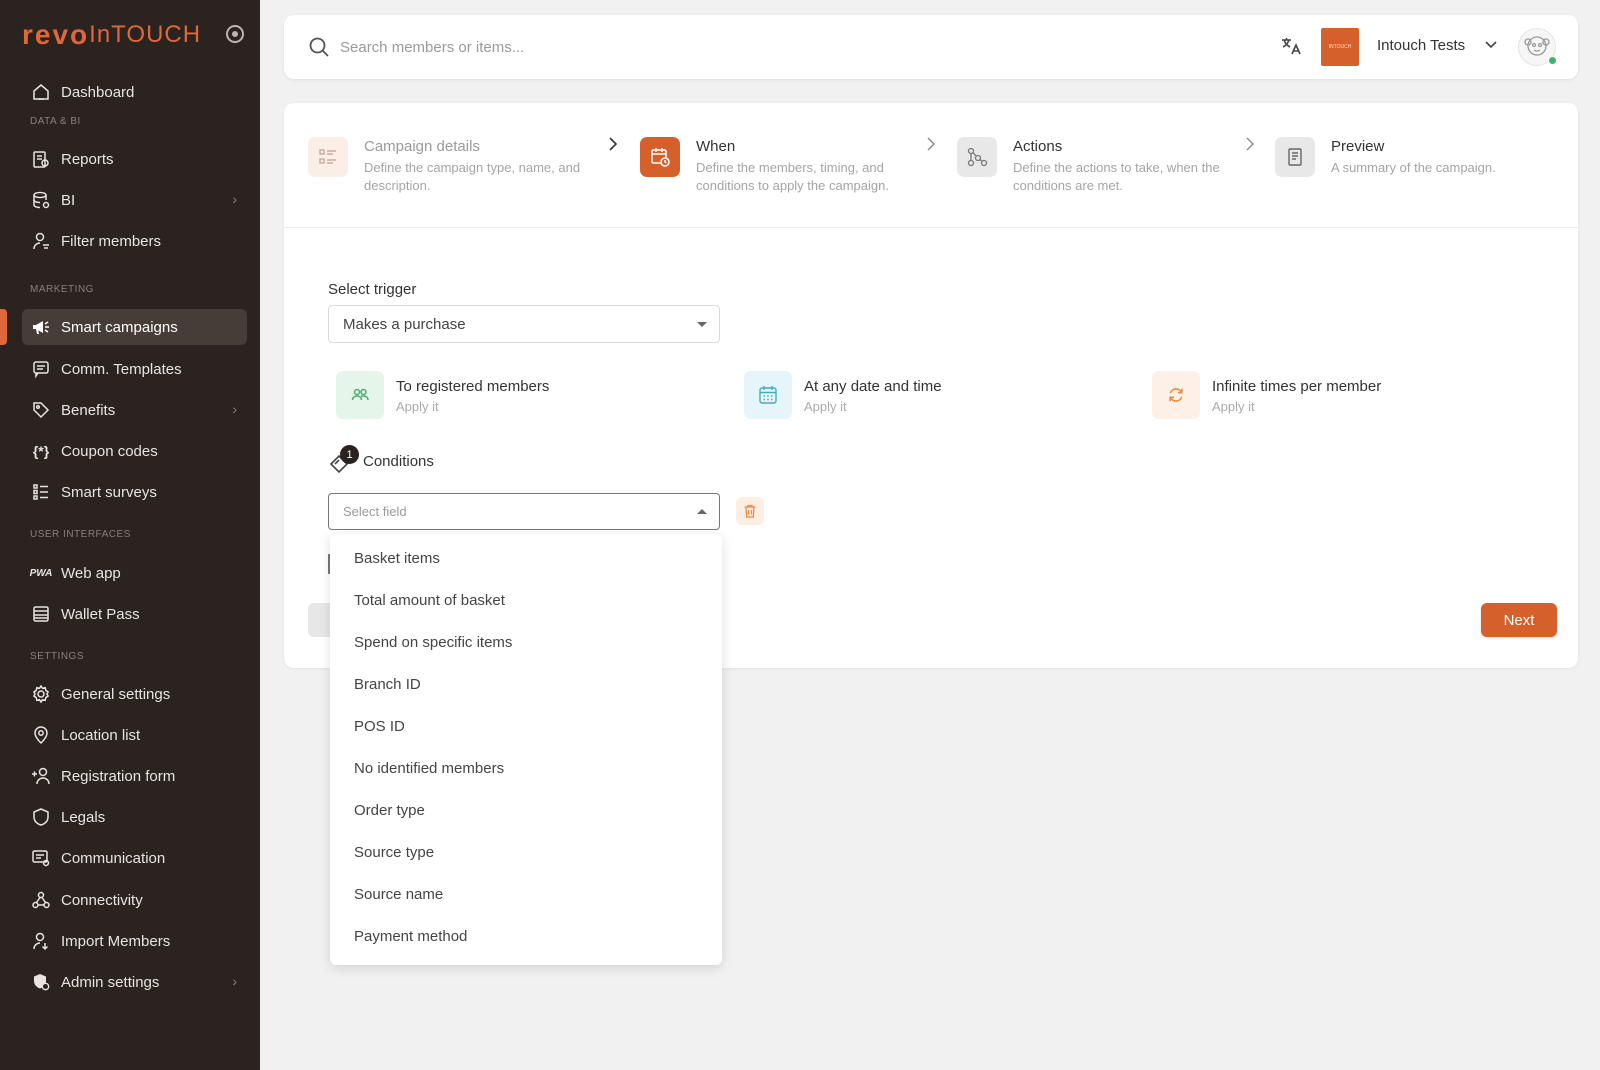  Describe the element at coordinates (372, 289) in the screenshot. I see `select-trigger-label: Select trigger` at that location.